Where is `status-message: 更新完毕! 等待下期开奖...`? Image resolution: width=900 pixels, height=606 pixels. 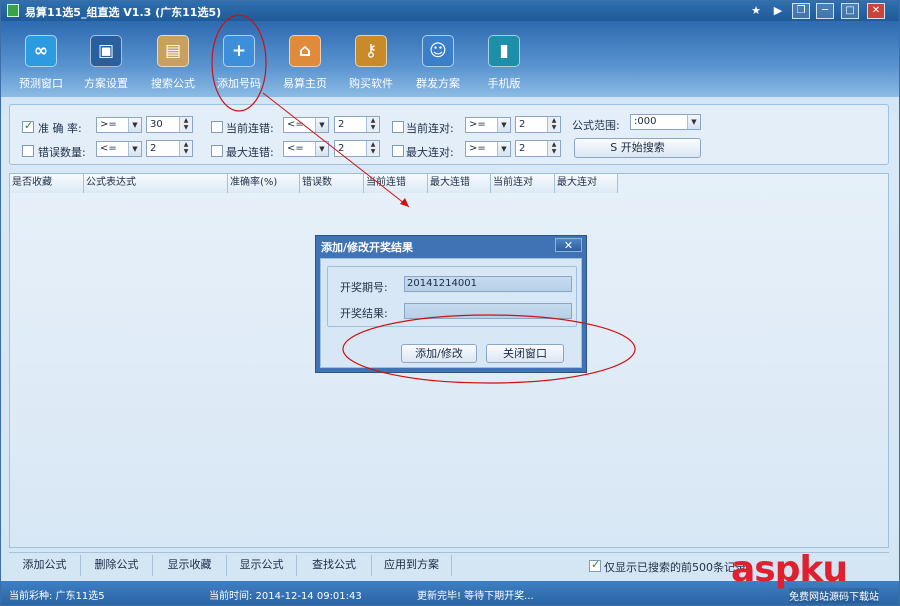 status-message: 更新完毕! 等待下期开奖... is located at coordinates (475, 596).